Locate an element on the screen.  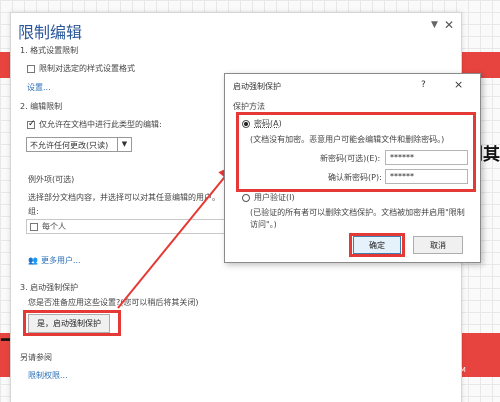
ok-button: 确定 is located at coordinates (377, 245).